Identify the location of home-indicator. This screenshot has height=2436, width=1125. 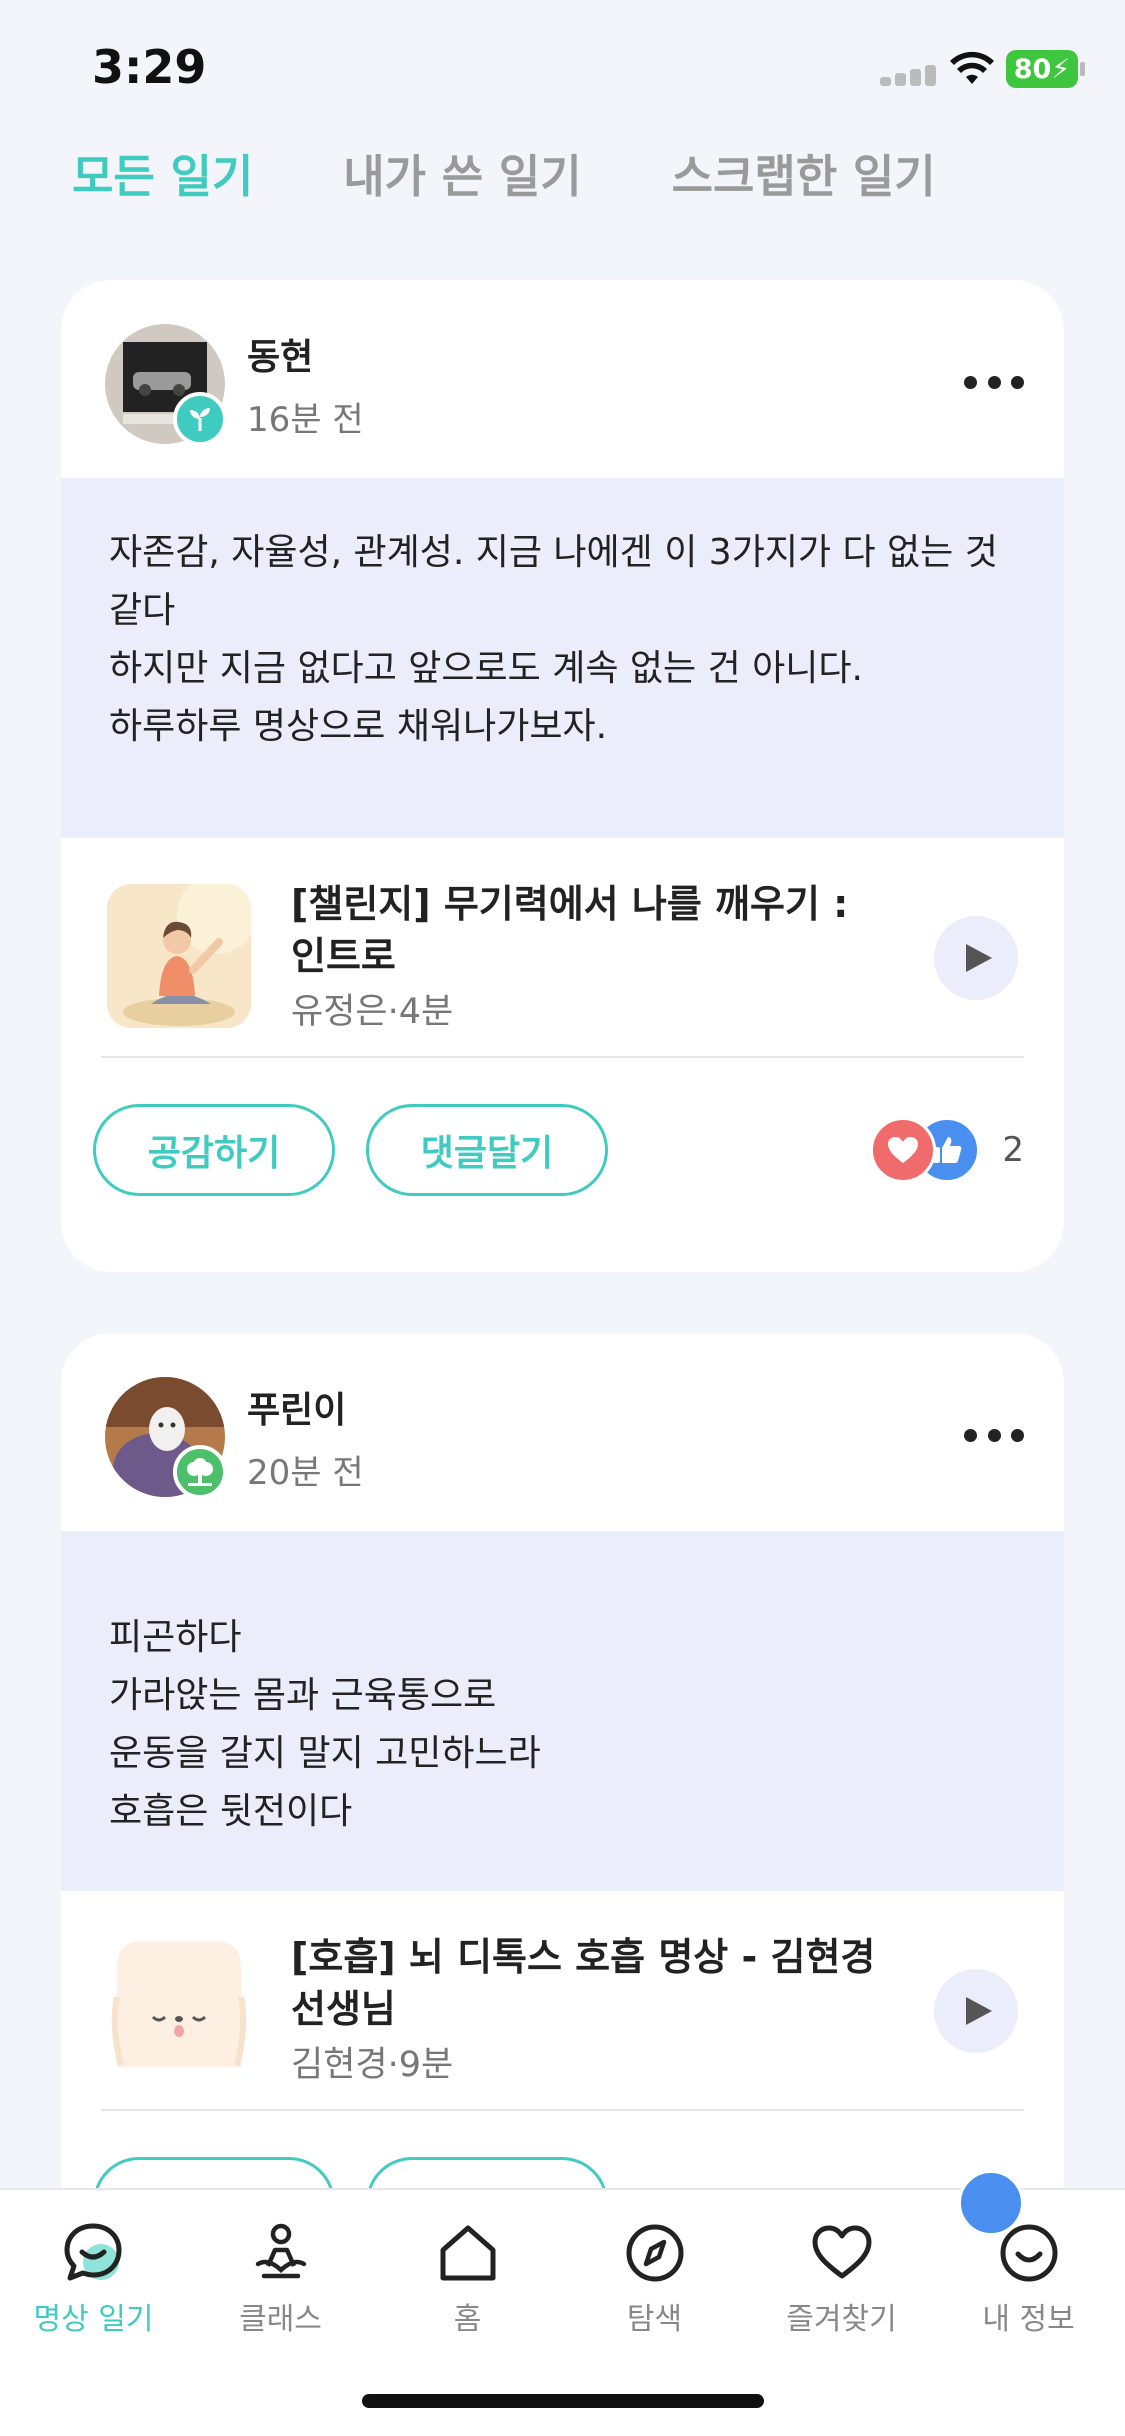
(563, 2401).